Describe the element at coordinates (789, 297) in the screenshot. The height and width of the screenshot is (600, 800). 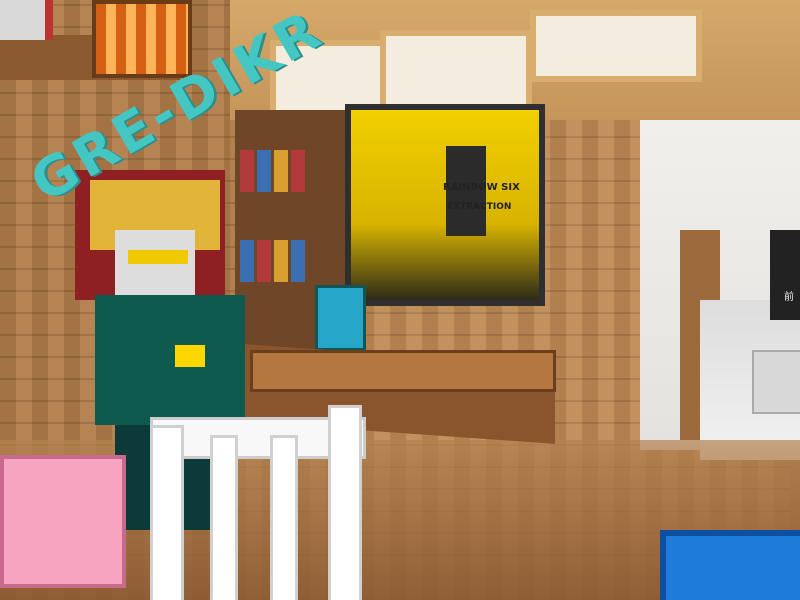
I see `tv-text: 前` at that location.